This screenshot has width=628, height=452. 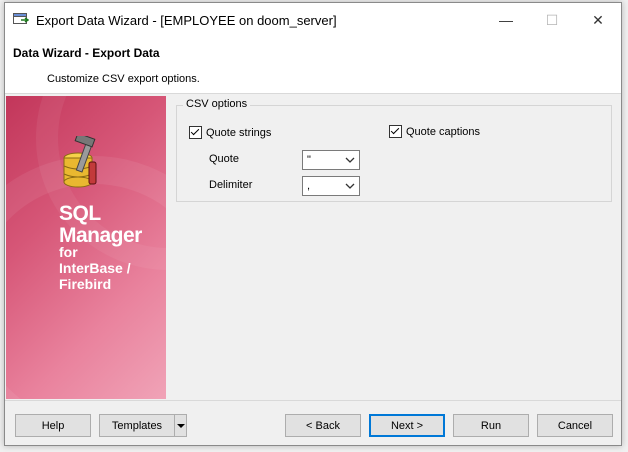 I want to click on templates-button: Templates, so click(x=137, y=425).